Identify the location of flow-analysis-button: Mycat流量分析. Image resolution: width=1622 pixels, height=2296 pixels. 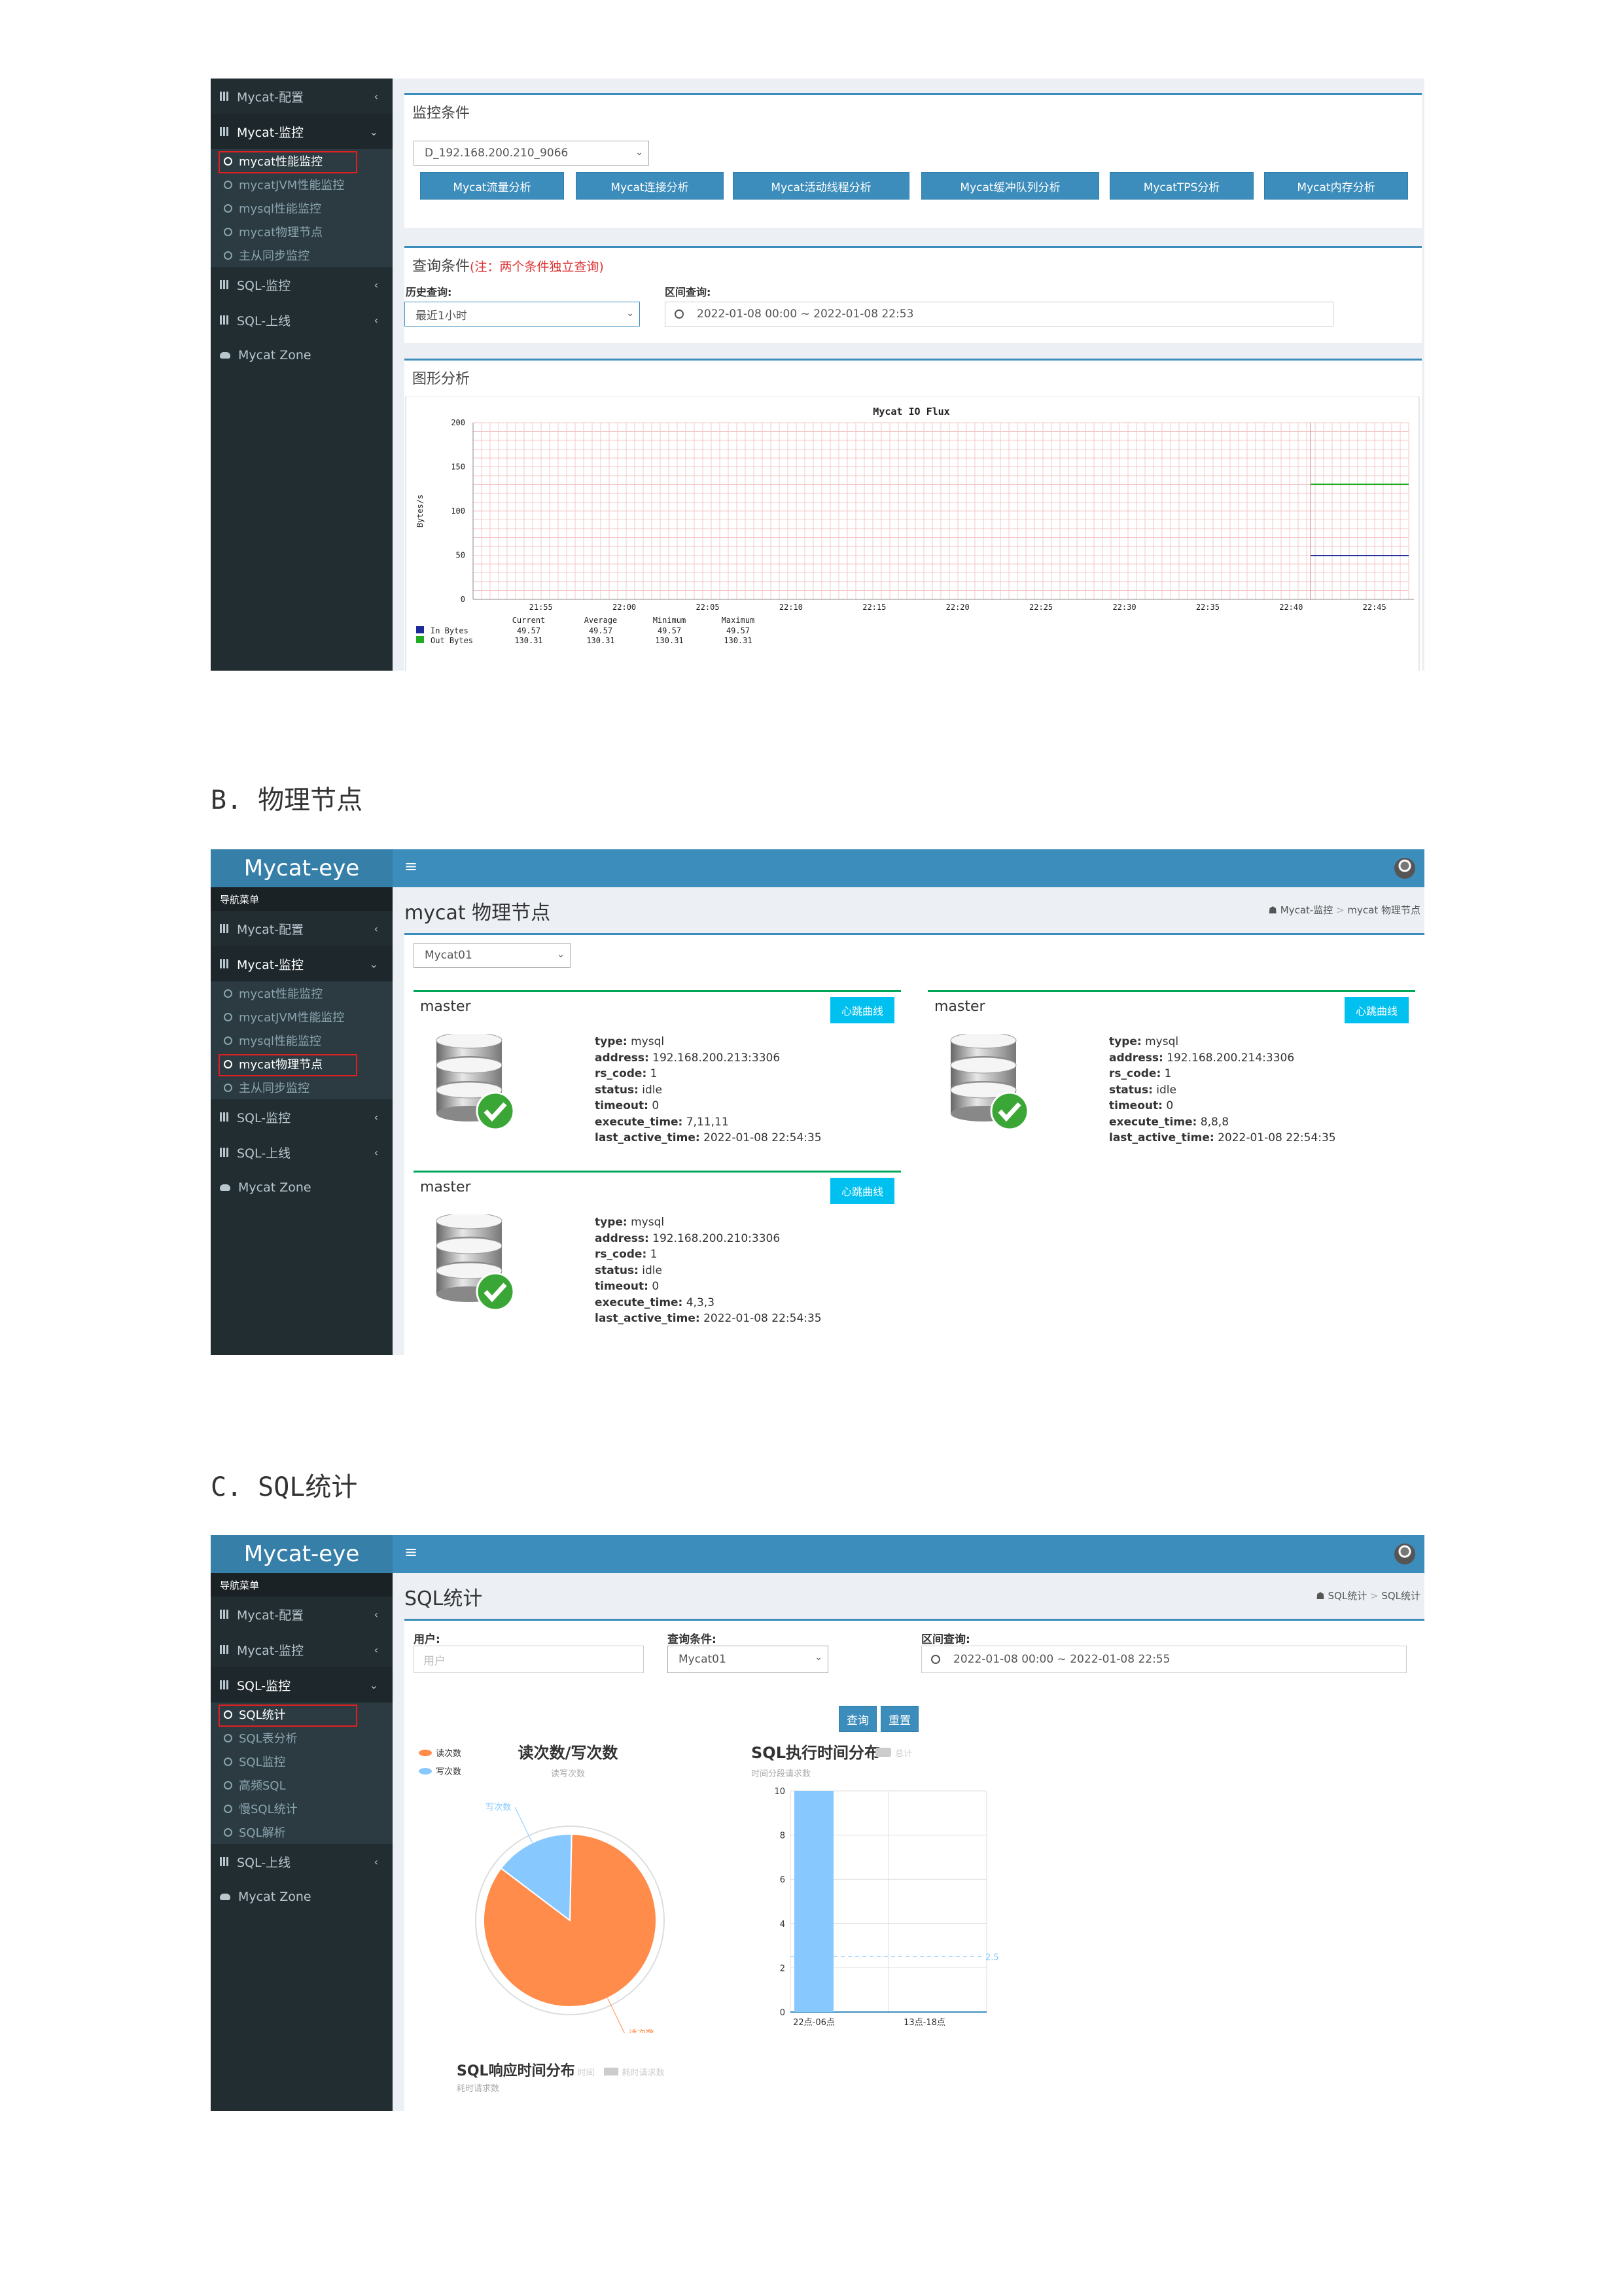
(492, 186).